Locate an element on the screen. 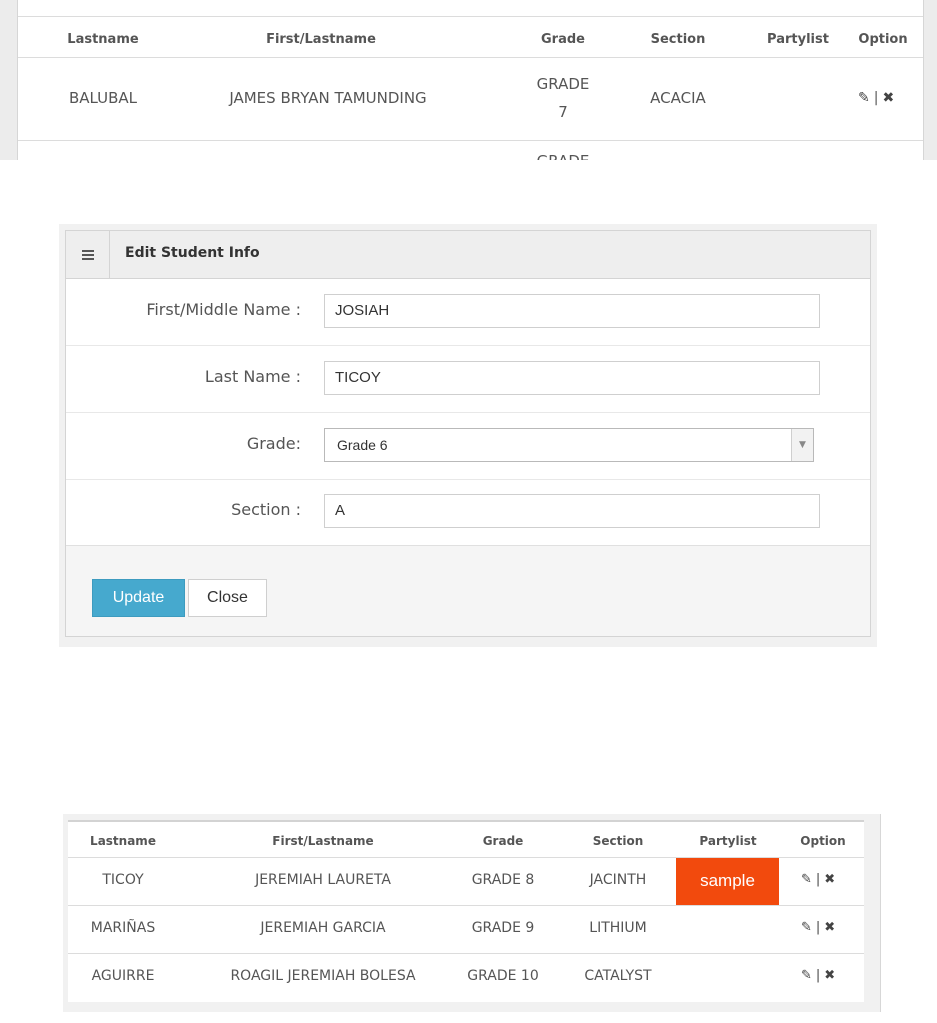 This screenshot has height=1023, width=937. row-border is located at coordinates (470, 140).